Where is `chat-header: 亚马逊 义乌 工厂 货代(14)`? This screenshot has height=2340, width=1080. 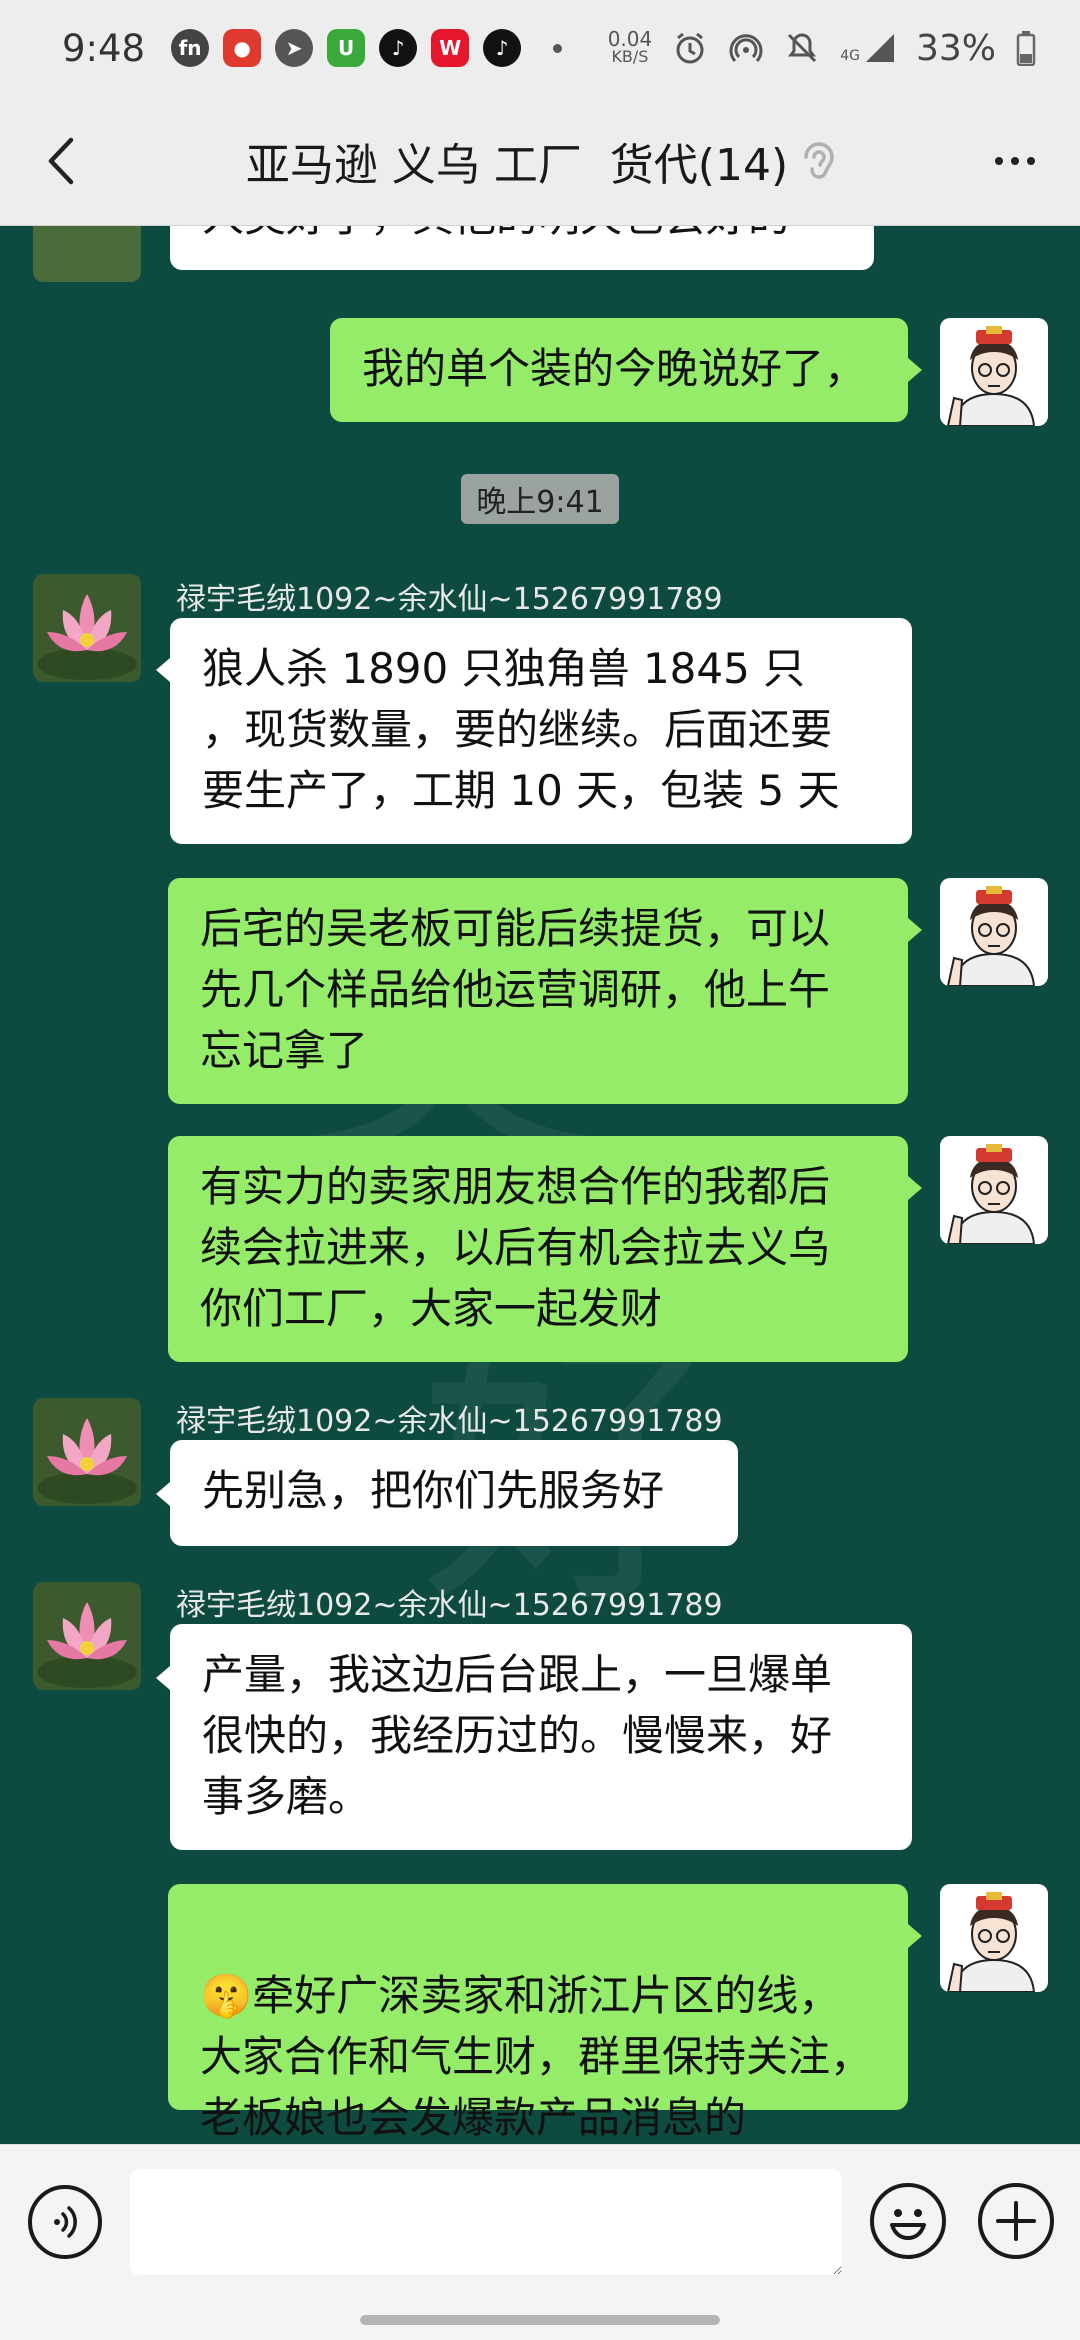 chat-header: 亚马逊 义乌 工厂 货代(14) is located at coordinates (540, 161).